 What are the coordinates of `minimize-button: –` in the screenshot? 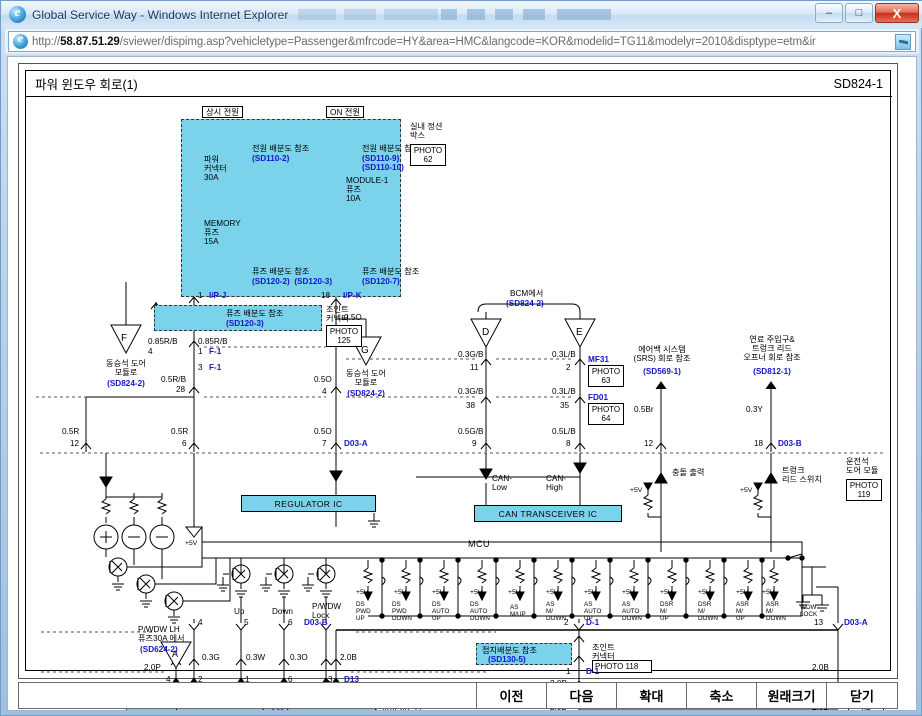 It's located at (829, 13).